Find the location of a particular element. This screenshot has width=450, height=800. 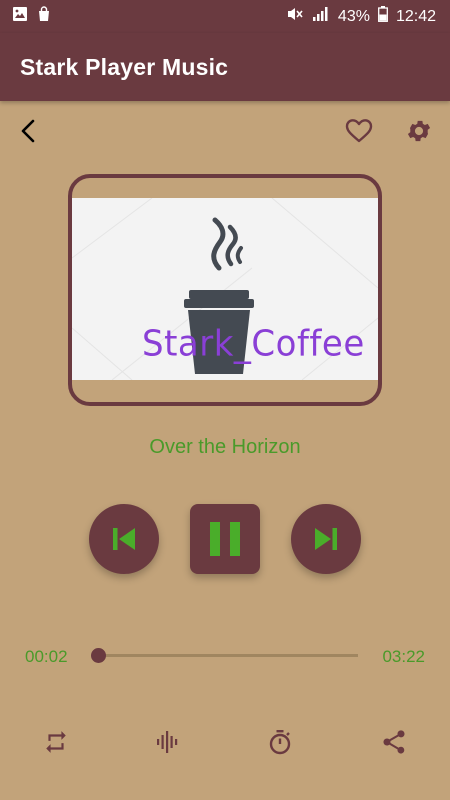

app-title: Stark Player Music is located at coordinates (124, 66).